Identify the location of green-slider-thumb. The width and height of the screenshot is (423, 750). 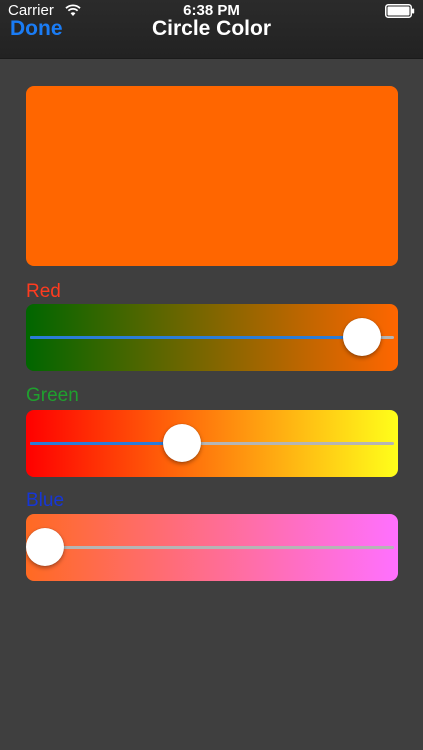
(181, 443).